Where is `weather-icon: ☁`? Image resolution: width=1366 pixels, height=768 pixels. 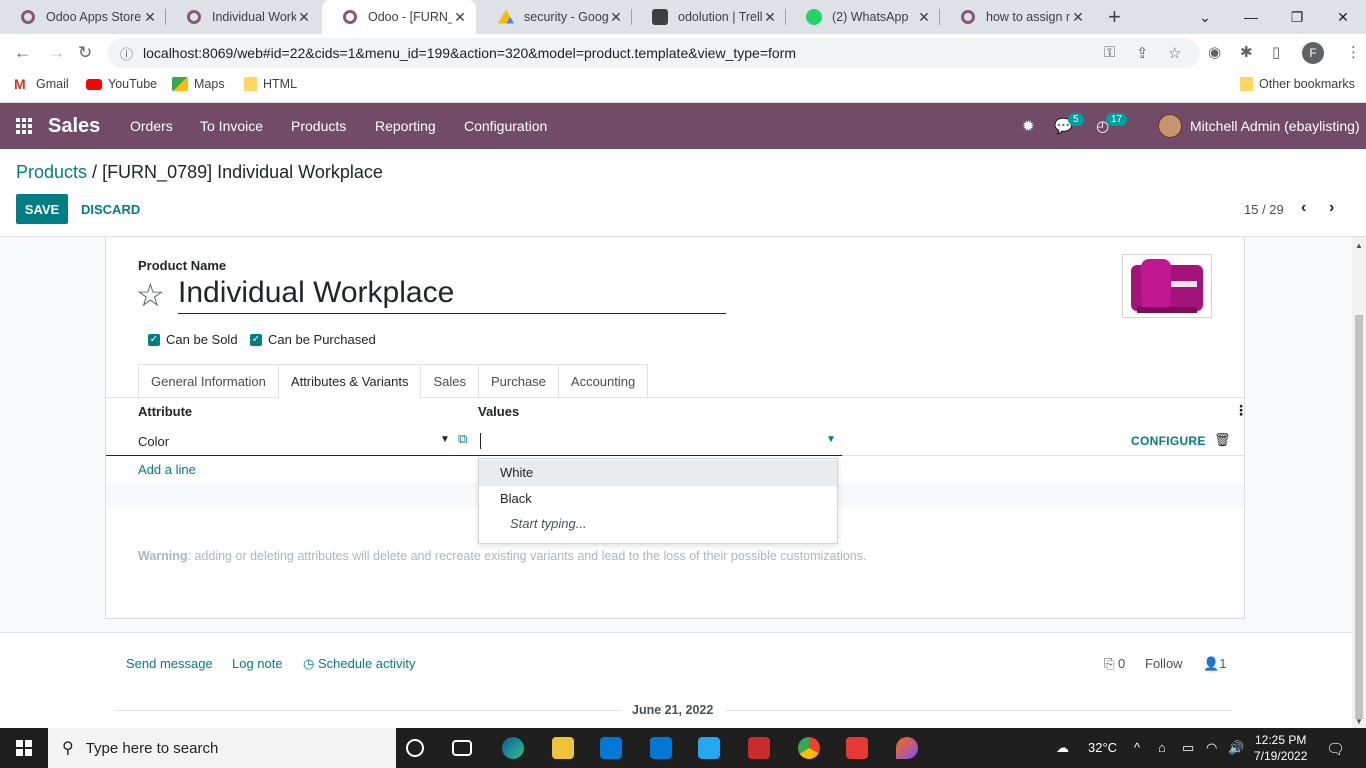
weather-icon: ☁ is located at coordinates (1062, 748).